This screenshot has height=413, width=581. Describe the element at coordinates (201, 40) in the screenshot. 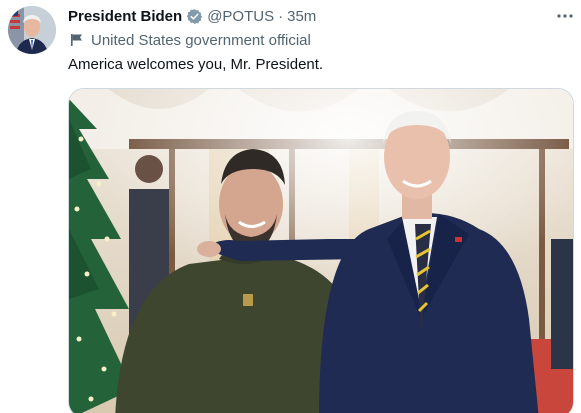

I see `affiliation-label: United States government official` at that location.